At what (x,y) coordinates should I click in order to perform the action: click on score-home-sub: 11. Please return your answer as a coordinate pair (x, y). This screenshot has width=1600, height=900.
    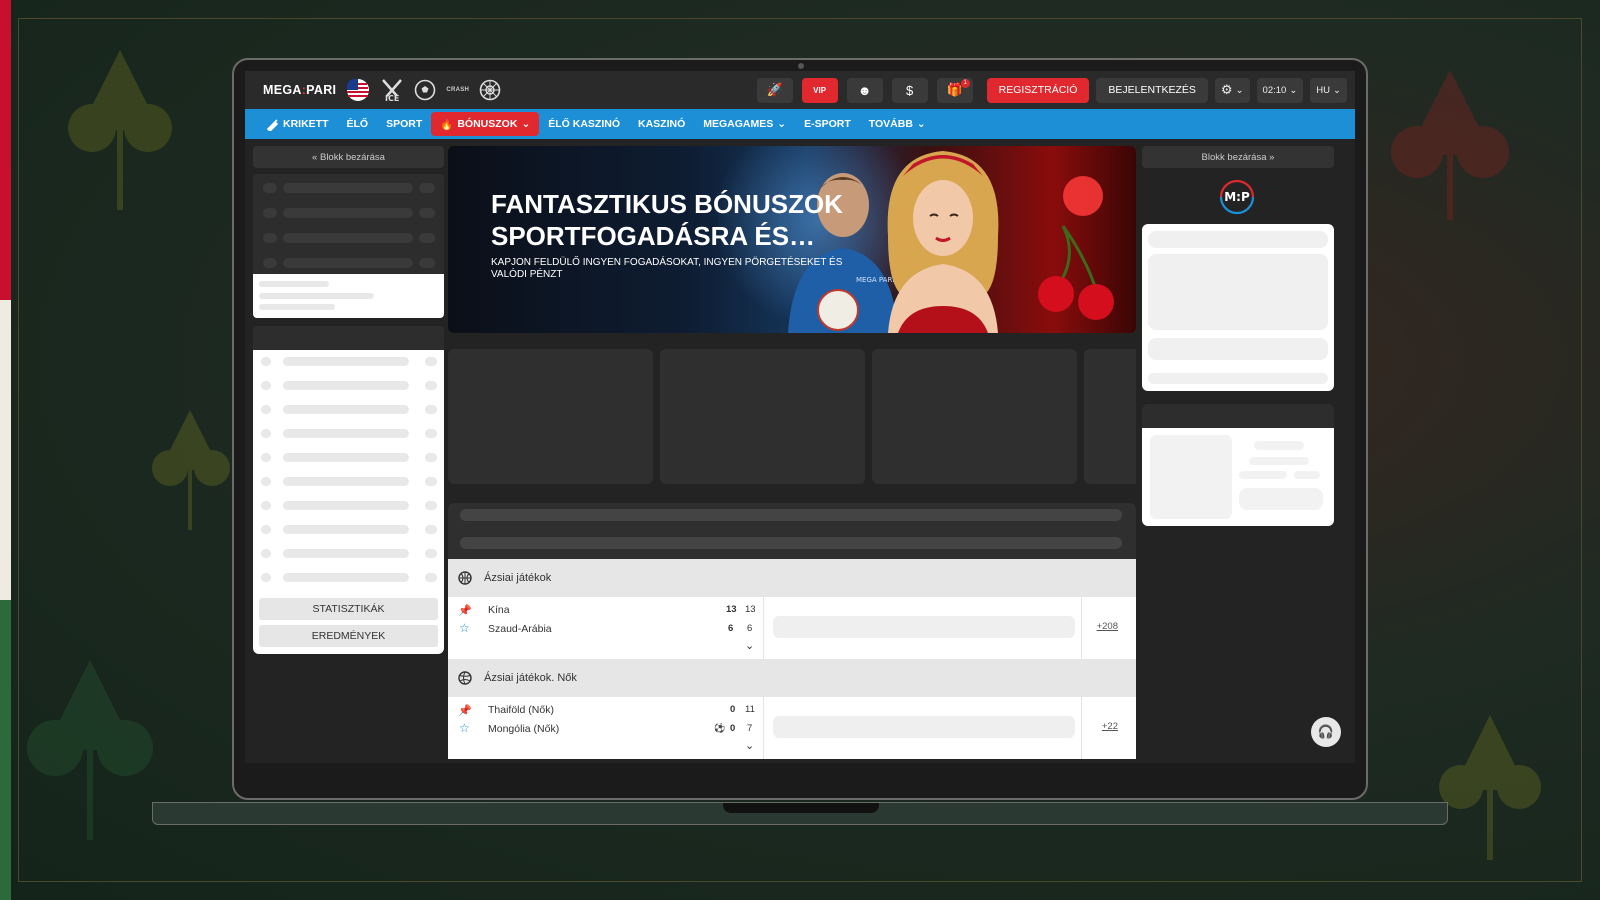
    Looking at the image, I should click on (750, 709).